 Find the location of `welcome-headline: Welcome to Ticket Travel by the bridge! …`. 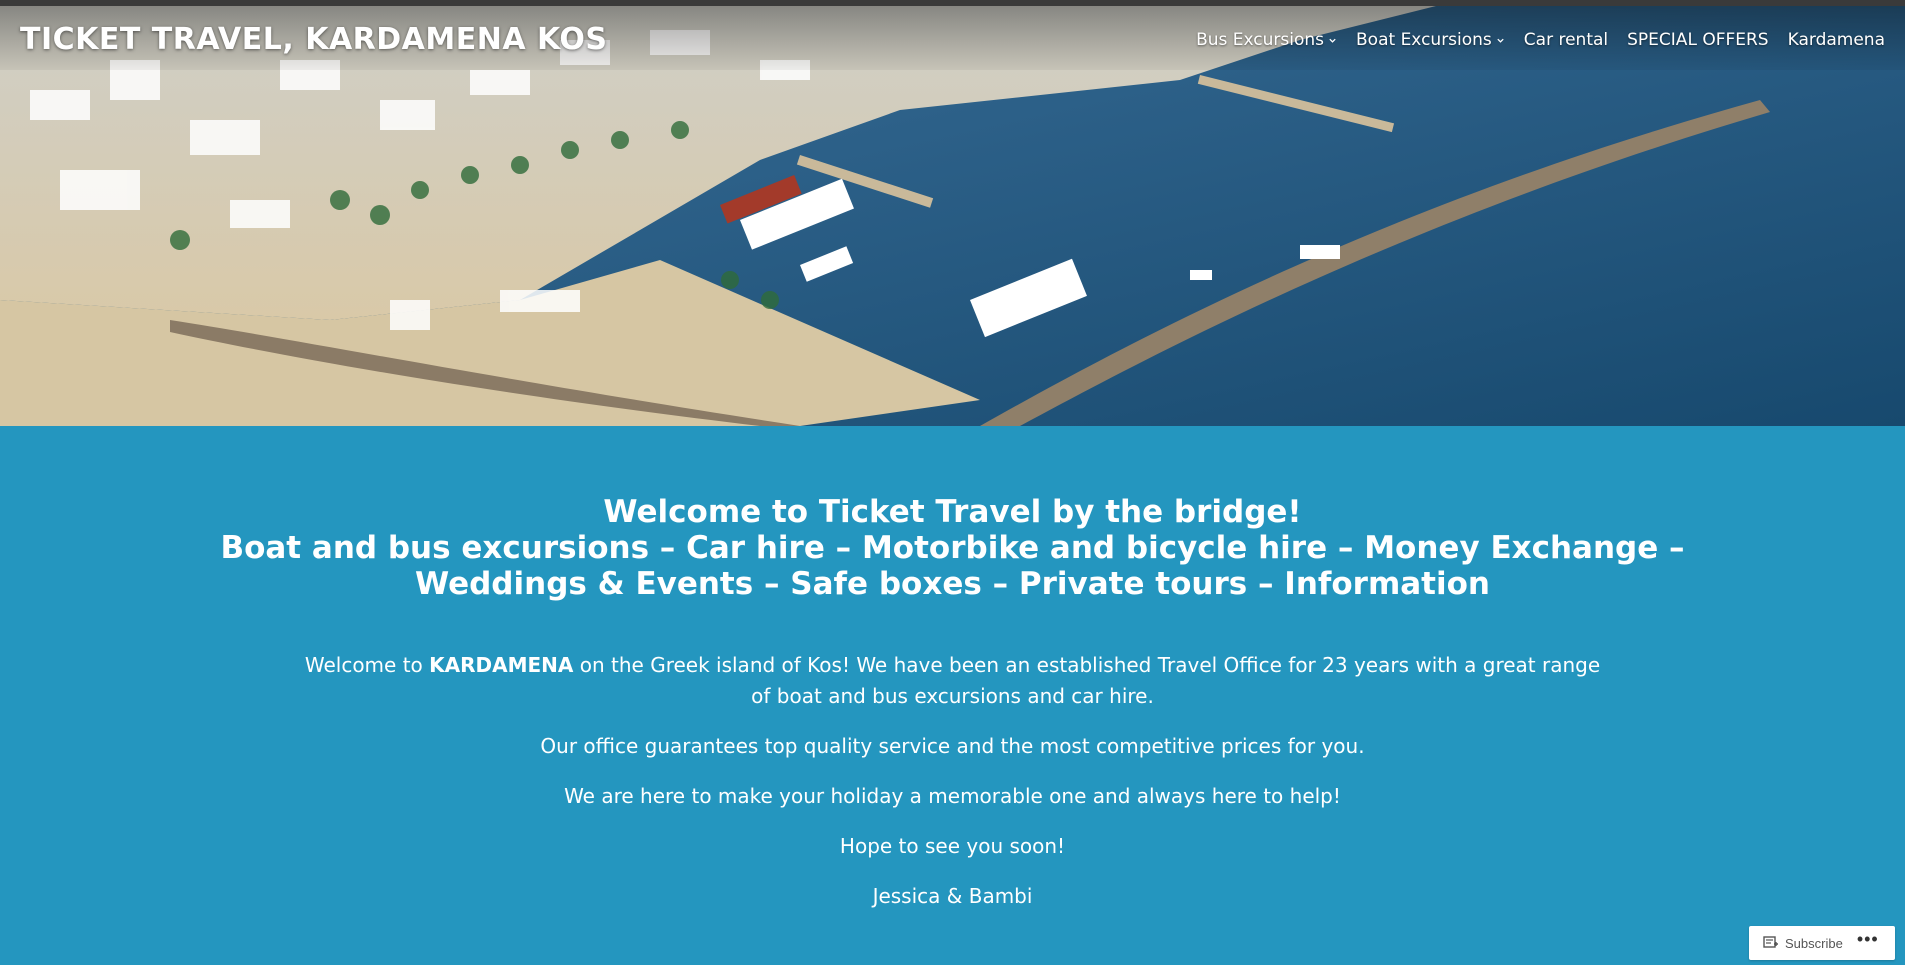

welcome-headline: Welcome to Ticket Travel by the bridge! … is located at coordinates (952, 548).